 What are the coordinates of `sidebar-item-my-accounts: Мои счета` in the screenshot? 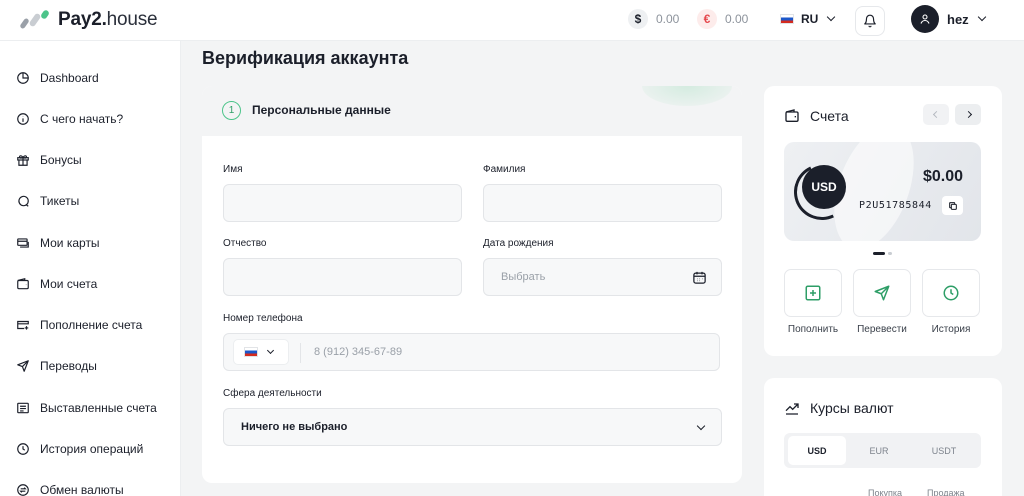 It's located at (56, 284).